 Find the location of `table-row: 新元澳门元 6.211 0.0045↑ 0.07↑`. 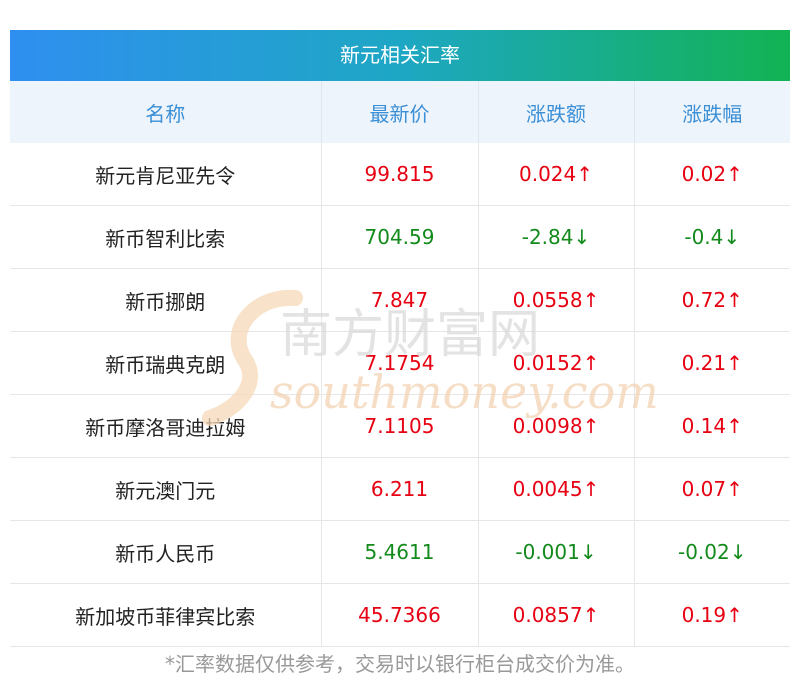

table-row: 新元澳门元 6.211 0.0045↑ 0.07↑ is located at coordinates (400, 489).